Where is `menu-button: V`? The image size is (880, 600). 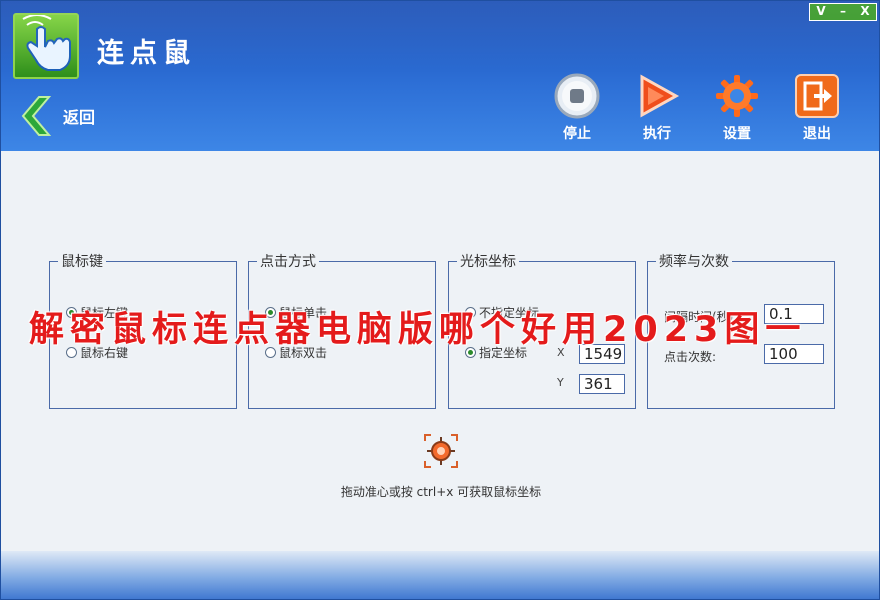
menu-button: V is located at coordinates (821, 12).